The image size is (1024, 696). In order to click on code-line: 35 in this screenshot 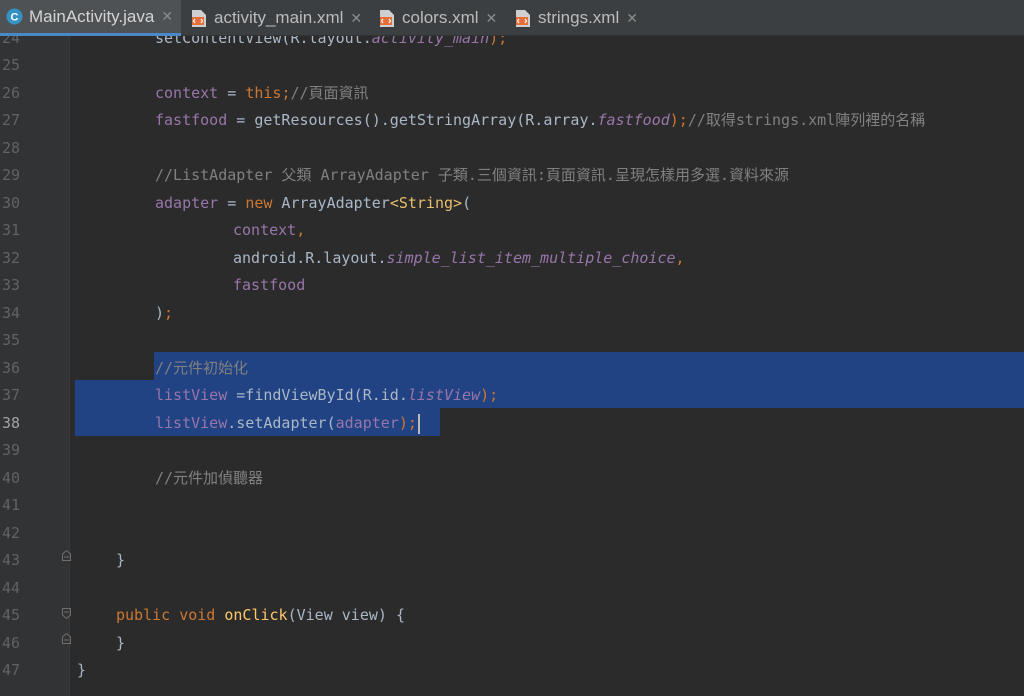, I will do `click(512, 341)`.